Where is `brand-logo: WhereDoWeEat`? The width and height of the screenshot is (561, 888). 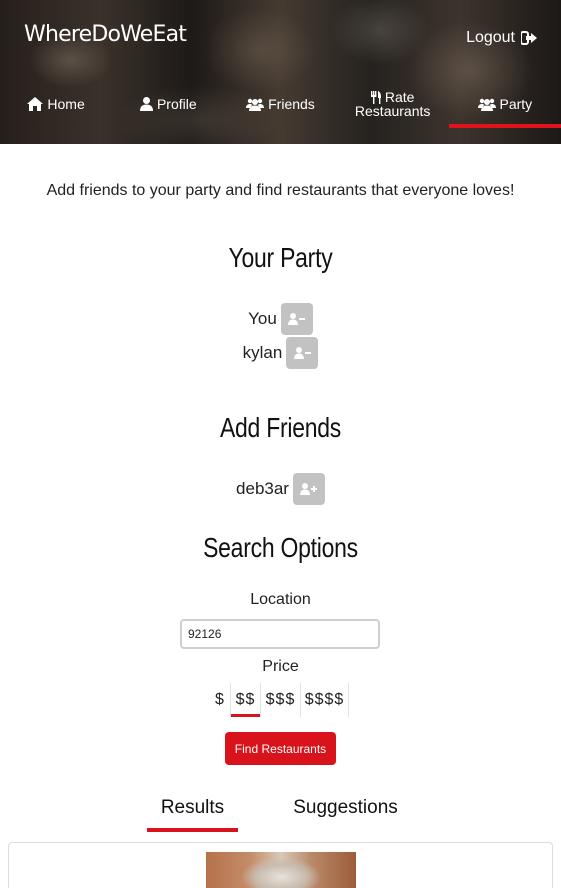
brand-logo: WhereDoWeEat is located at coordinates (105, 34).